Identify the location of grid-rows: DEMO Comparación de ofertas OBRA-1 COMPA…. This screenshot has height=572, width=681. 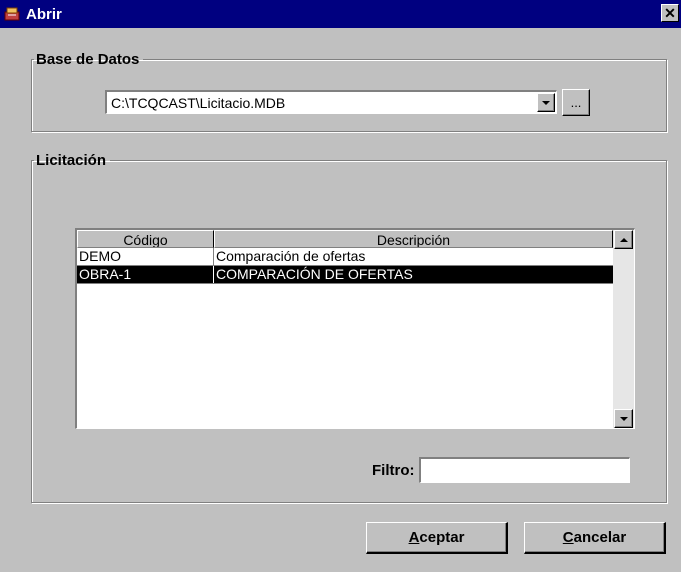
(345, 266).